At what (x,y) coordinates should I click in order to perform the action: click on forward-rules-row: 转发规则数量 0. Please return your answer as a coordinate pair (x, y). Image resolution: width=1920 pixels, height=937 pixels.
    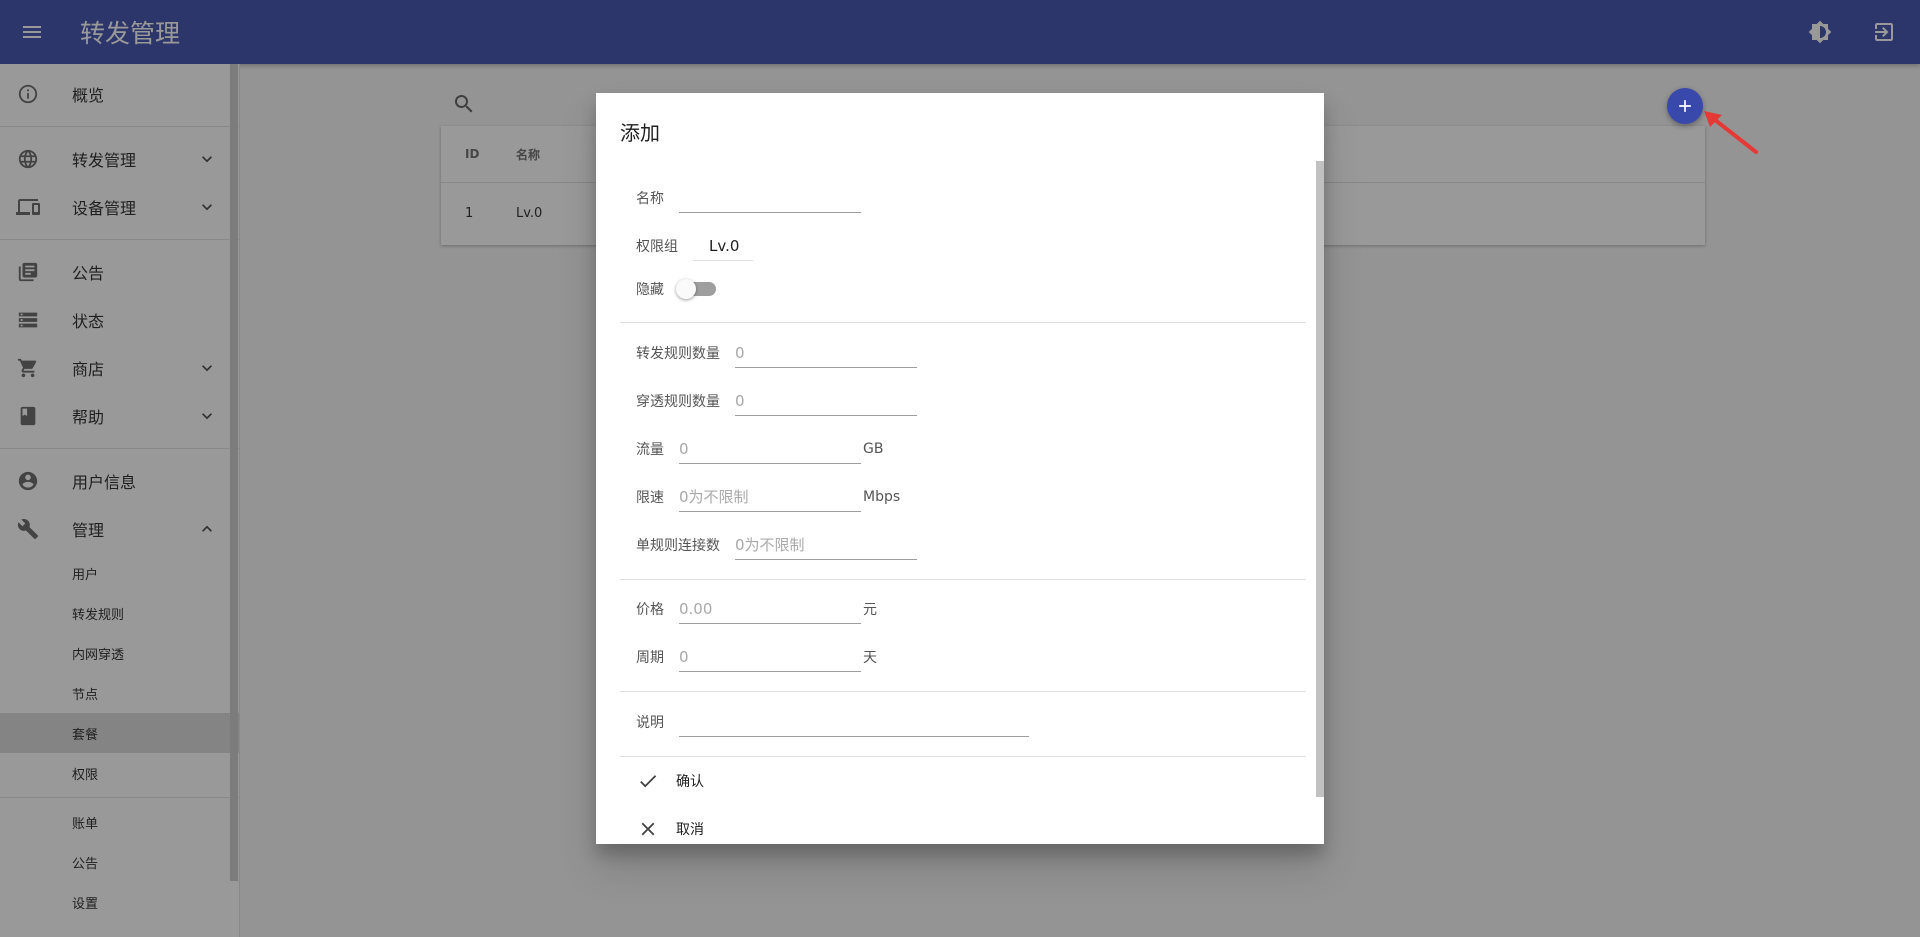
    Looking at the image, I should click on (776, 353).